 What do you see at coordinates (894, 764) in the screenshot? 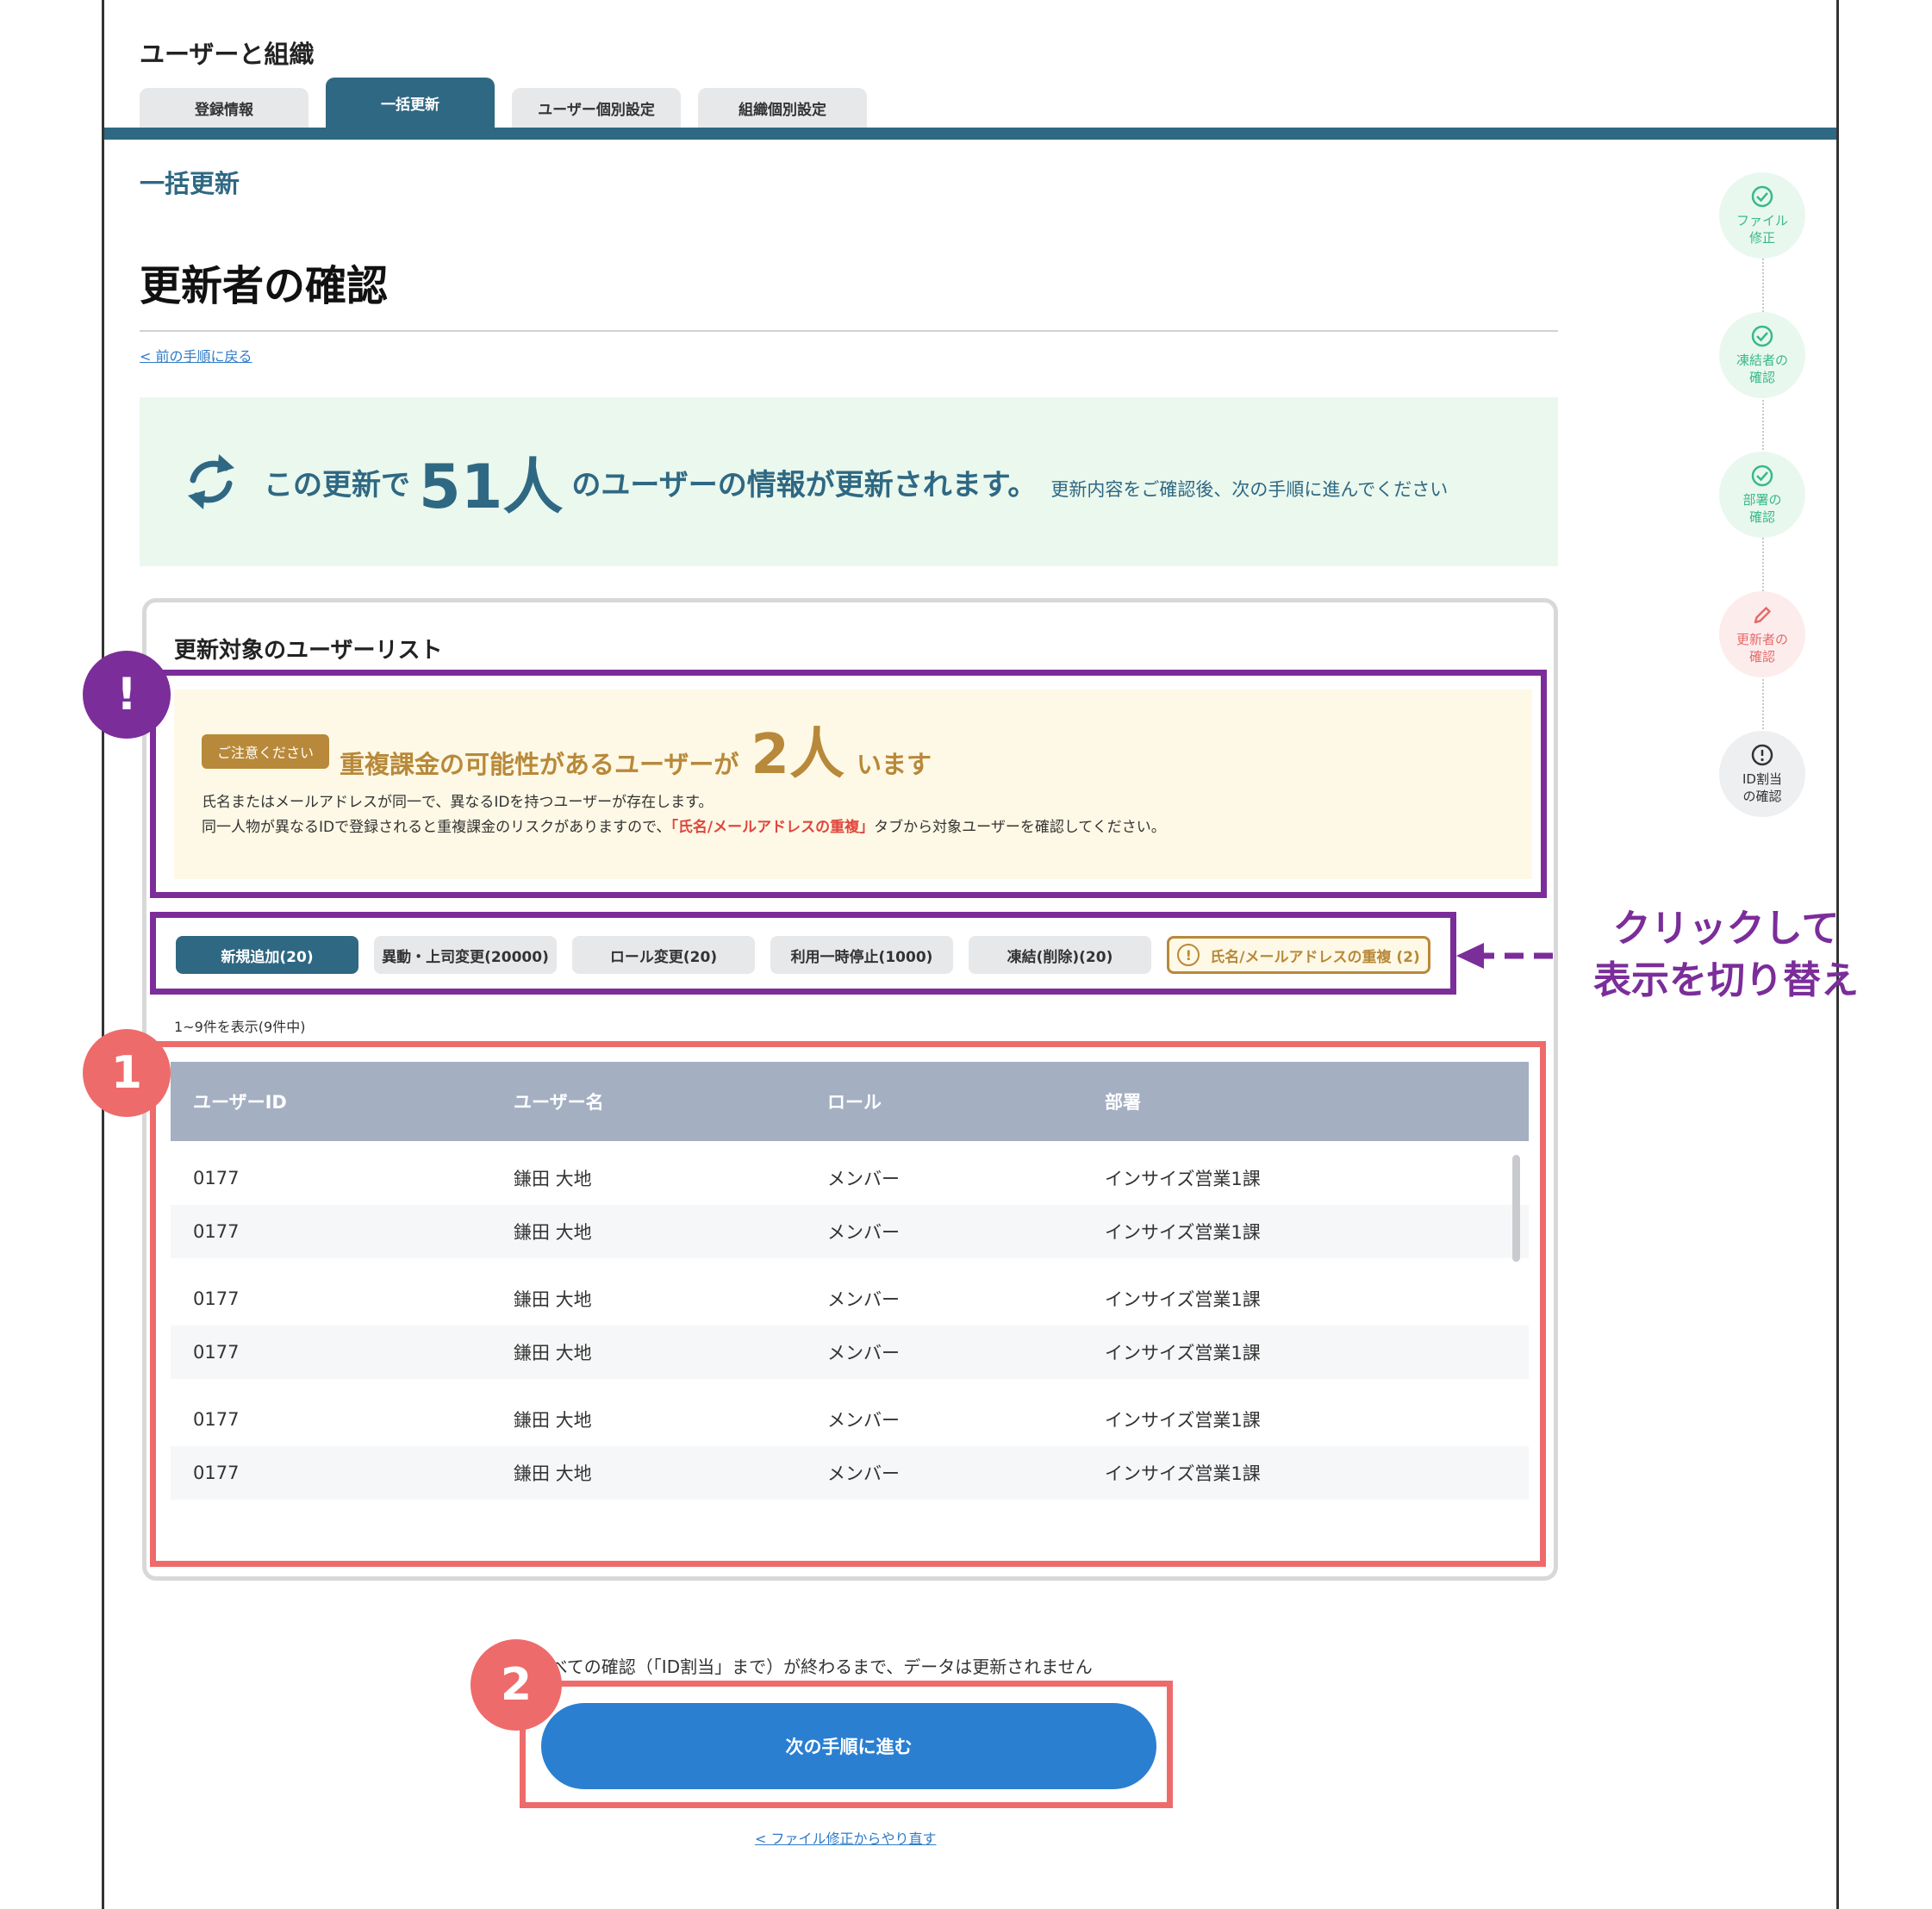
I see `warning-headline-after: います` at bounding box center [894, 764].